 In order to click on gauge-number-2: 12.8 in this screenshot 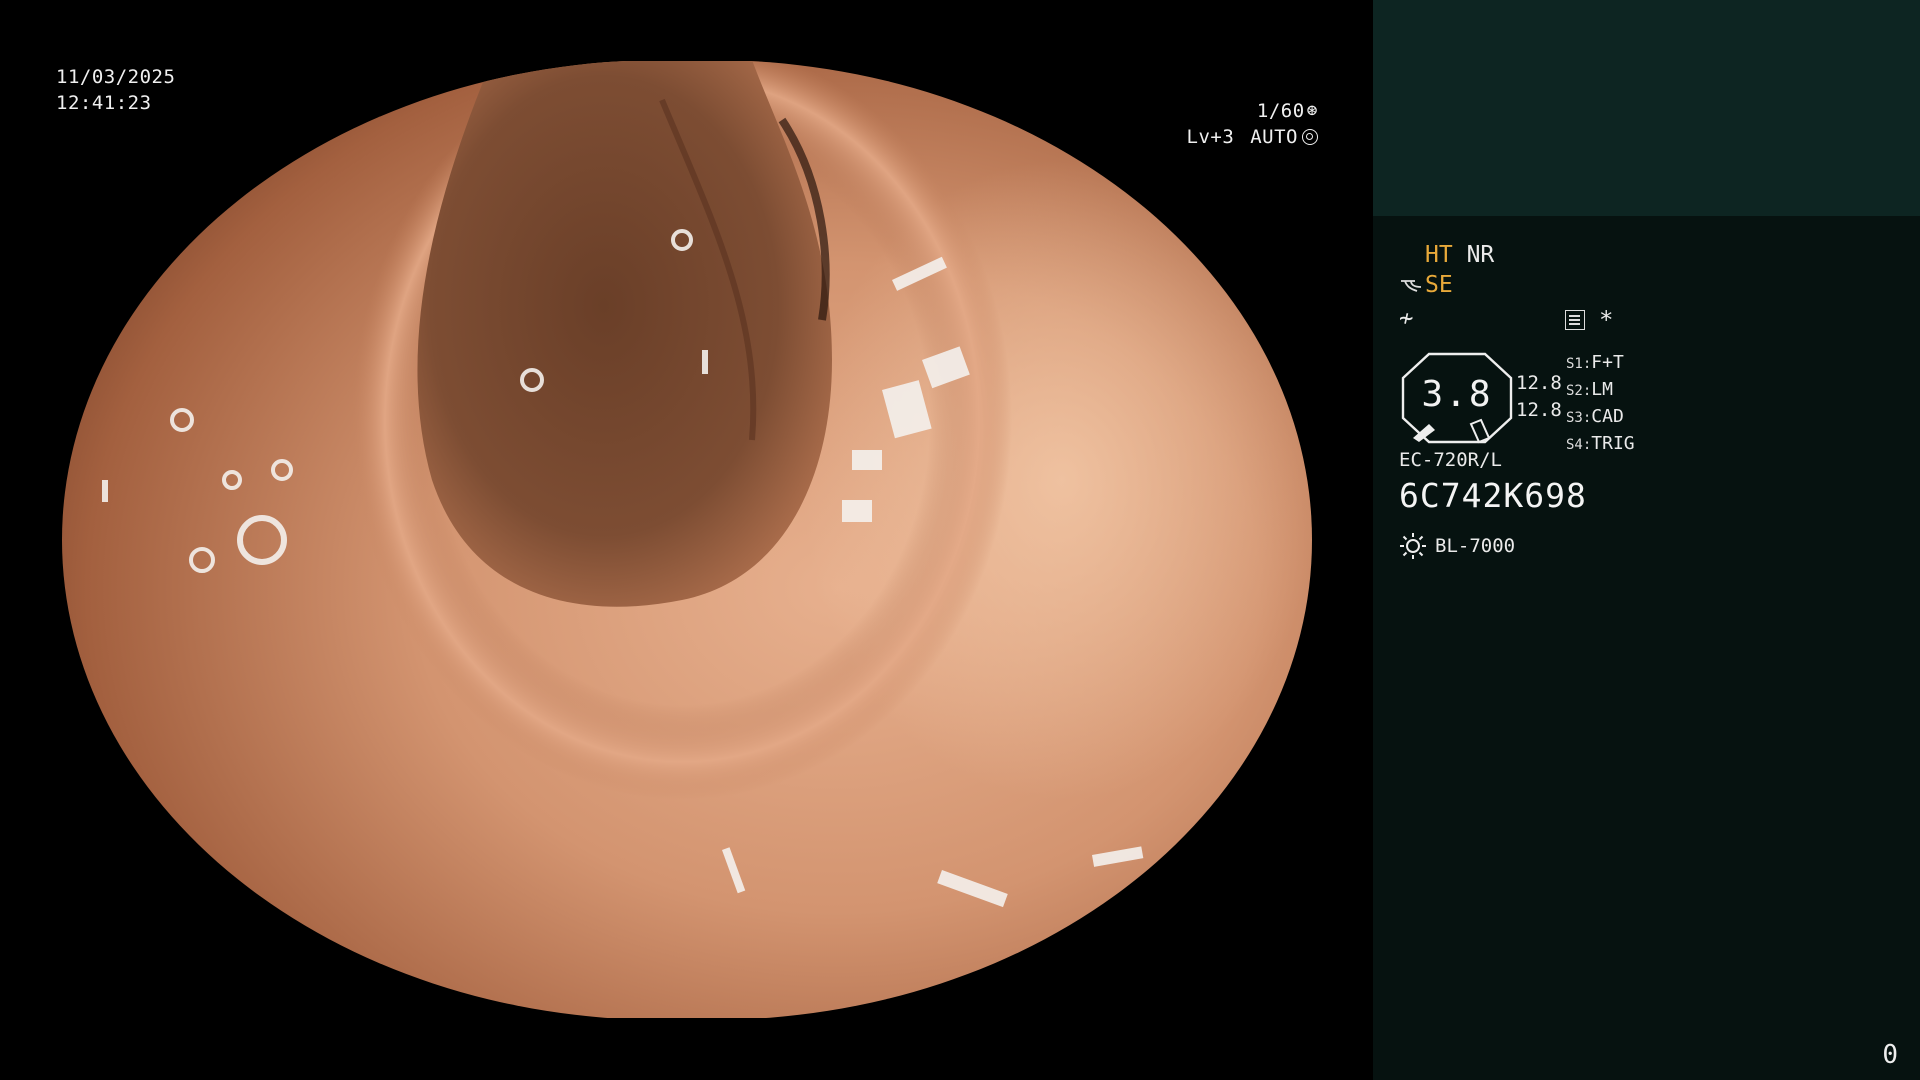, I will do `click(1539, 410)`.